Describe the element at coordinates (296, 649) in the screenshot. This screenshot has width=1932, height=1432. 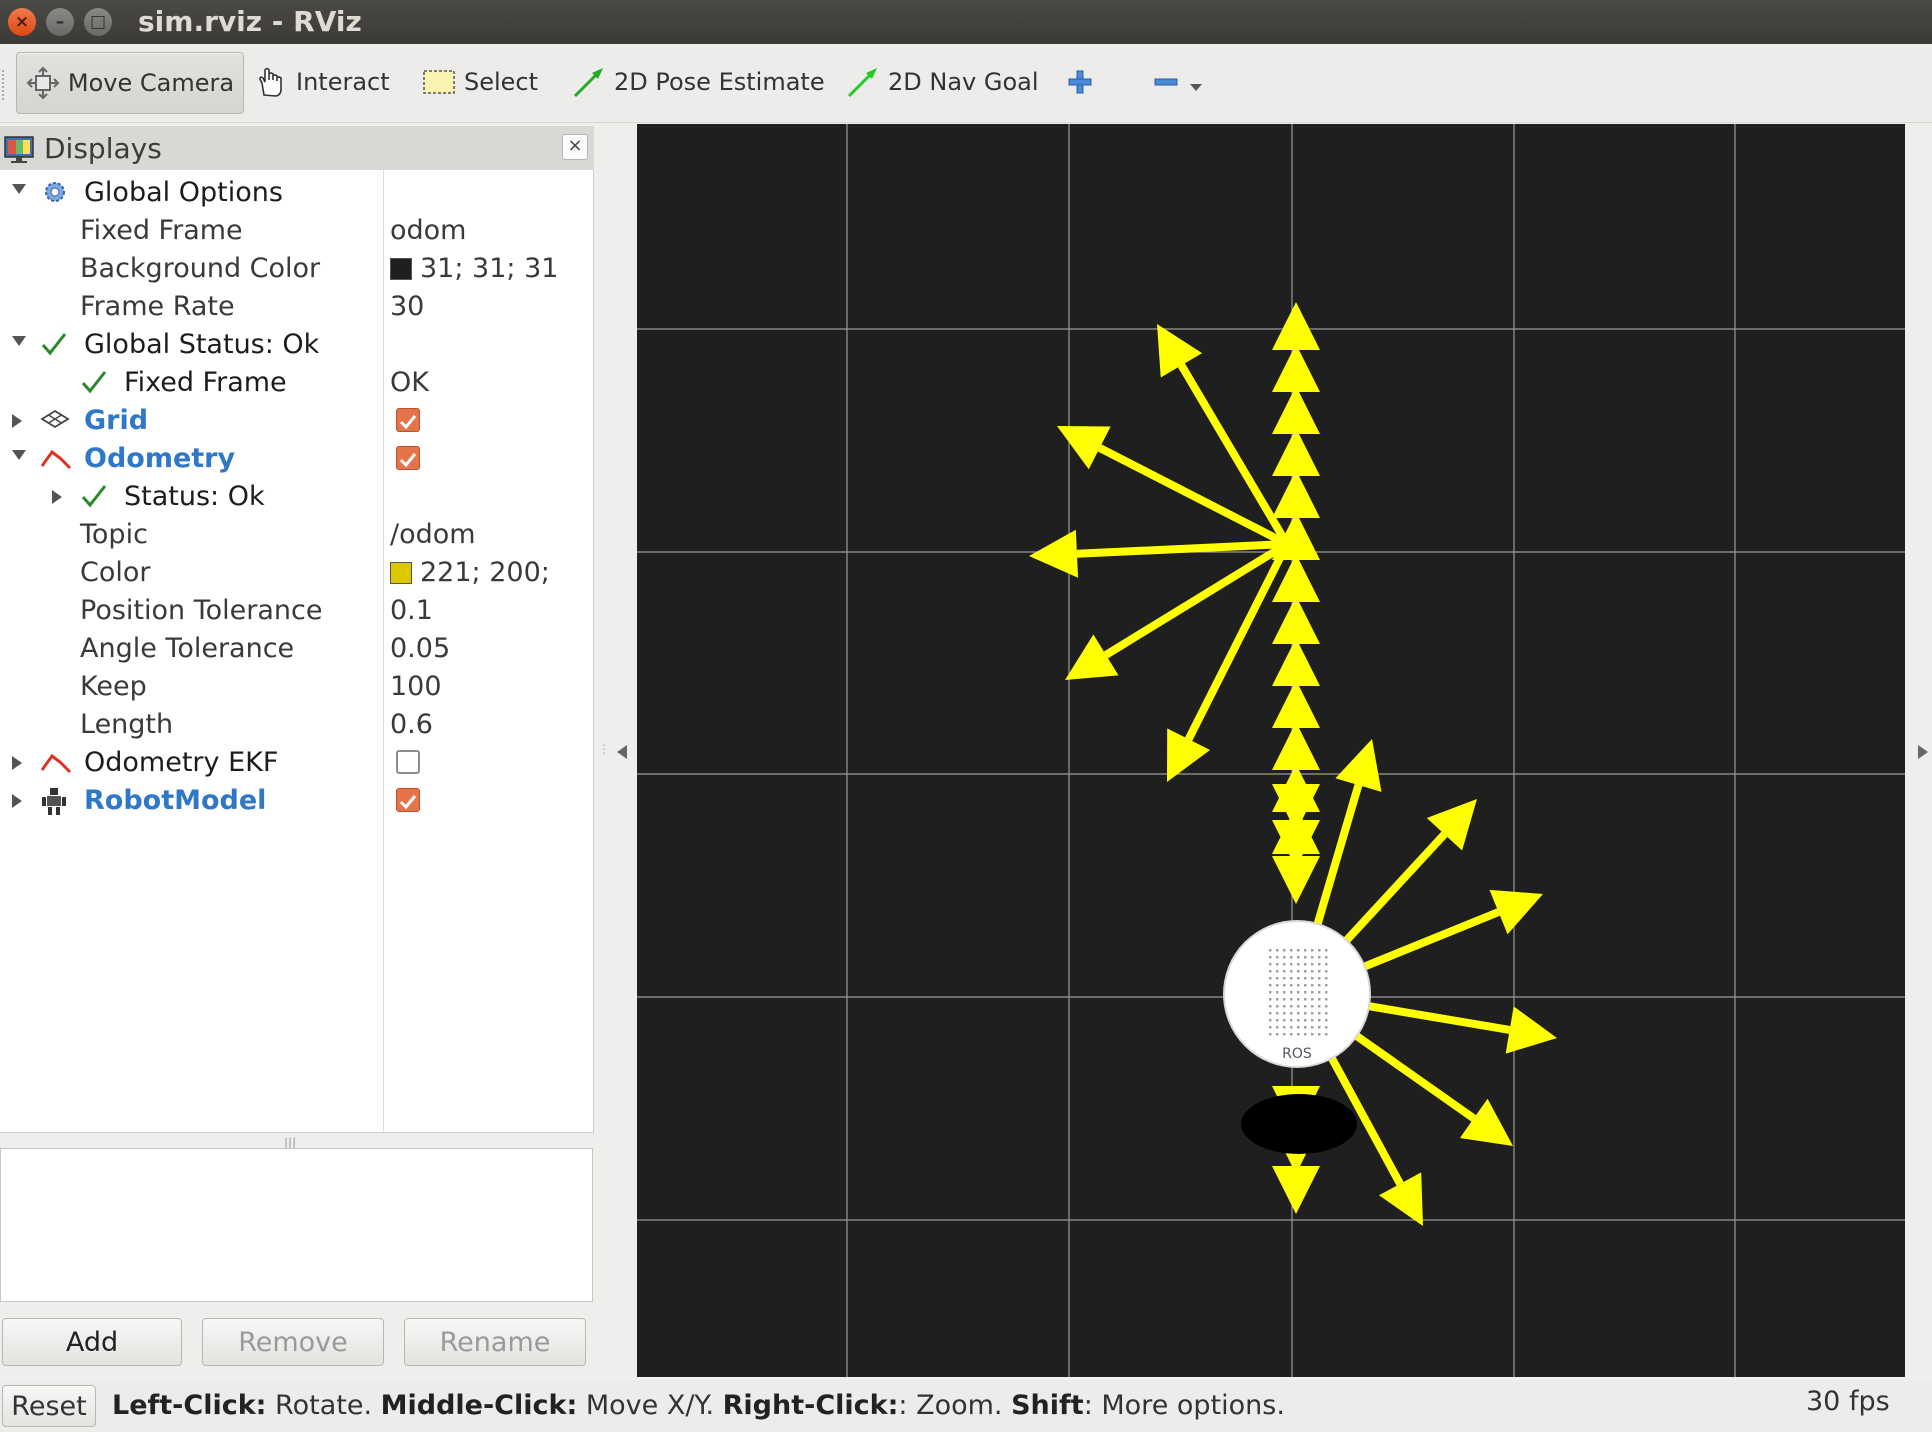
I see `tree-row-angle-tolerance: Angle Tolerance 0.05` at that location.